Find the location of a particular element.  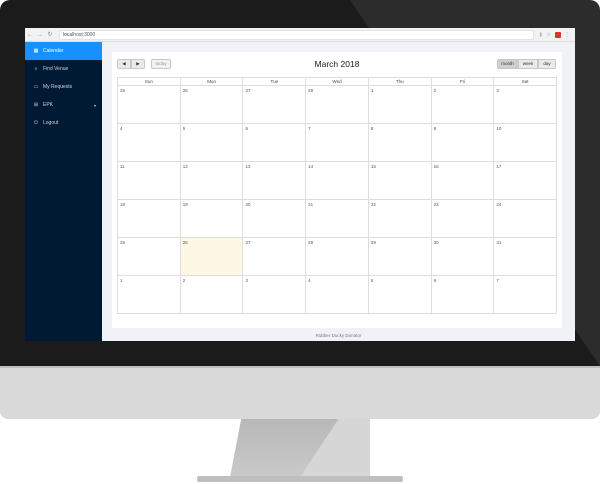

sidebar-item-my-requests: ▭ My Requests is located at coordinates (63, 87).